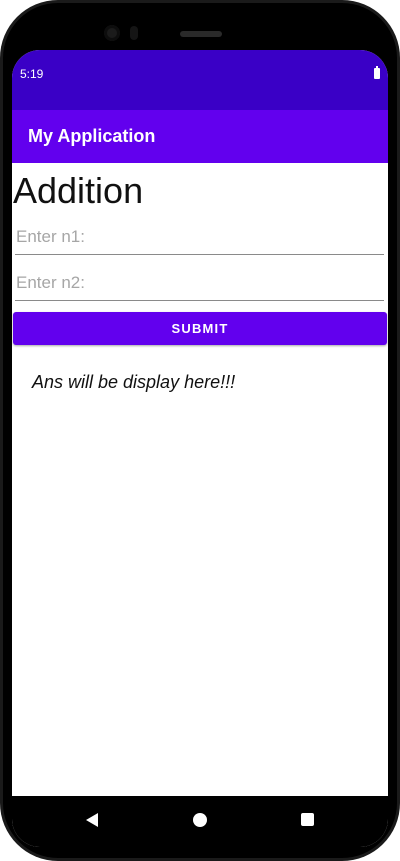 The height and width of the screenshot is (861, 400). Describe the element at coordinates (112, 33) in the screenshot. I see `front-camera` at that location.